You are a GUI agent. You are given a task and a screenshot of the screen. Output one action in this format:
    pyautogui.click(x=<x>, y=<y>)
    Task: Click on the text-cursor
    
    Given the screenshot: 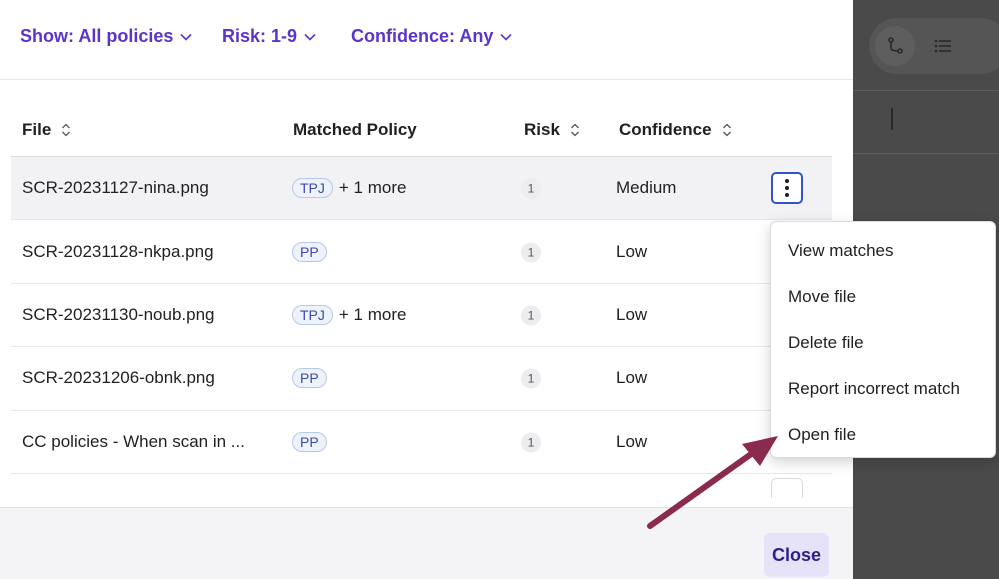 What is the action you would take?
    pyautogui.click(x=892, y=119)
    